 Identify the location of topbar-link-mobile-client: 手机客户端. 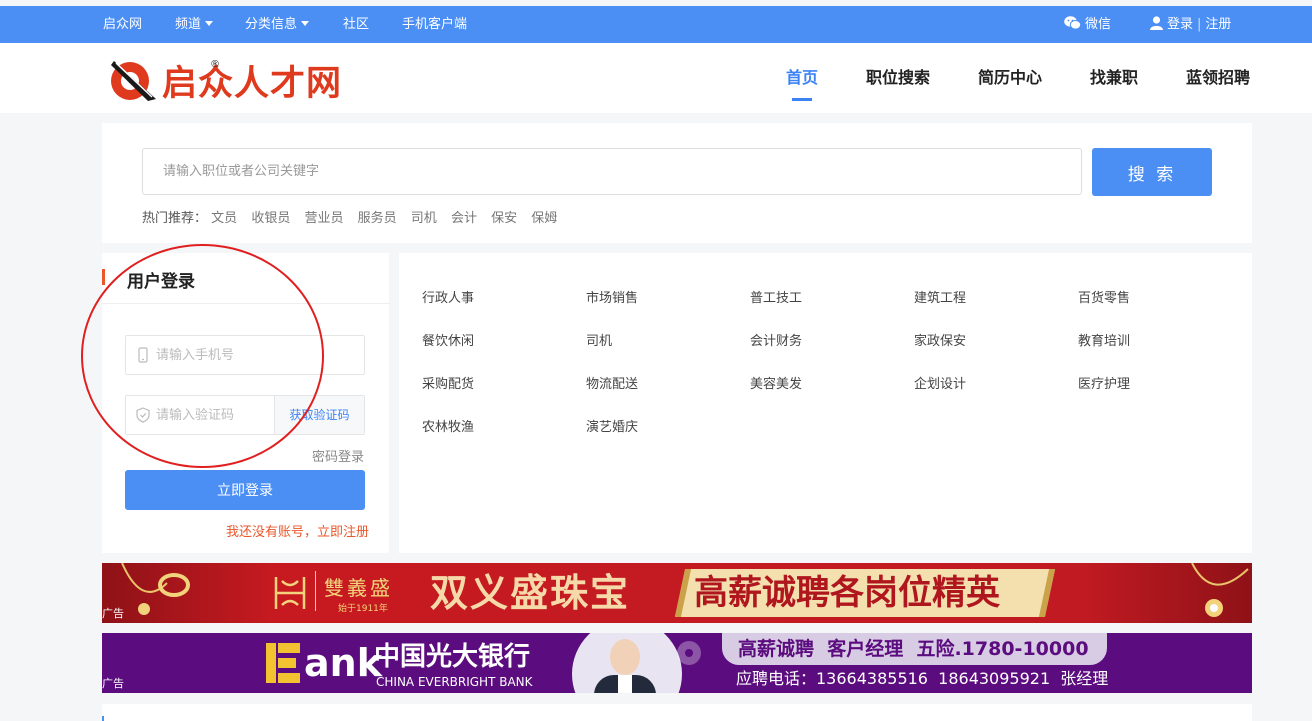
(434, 24).